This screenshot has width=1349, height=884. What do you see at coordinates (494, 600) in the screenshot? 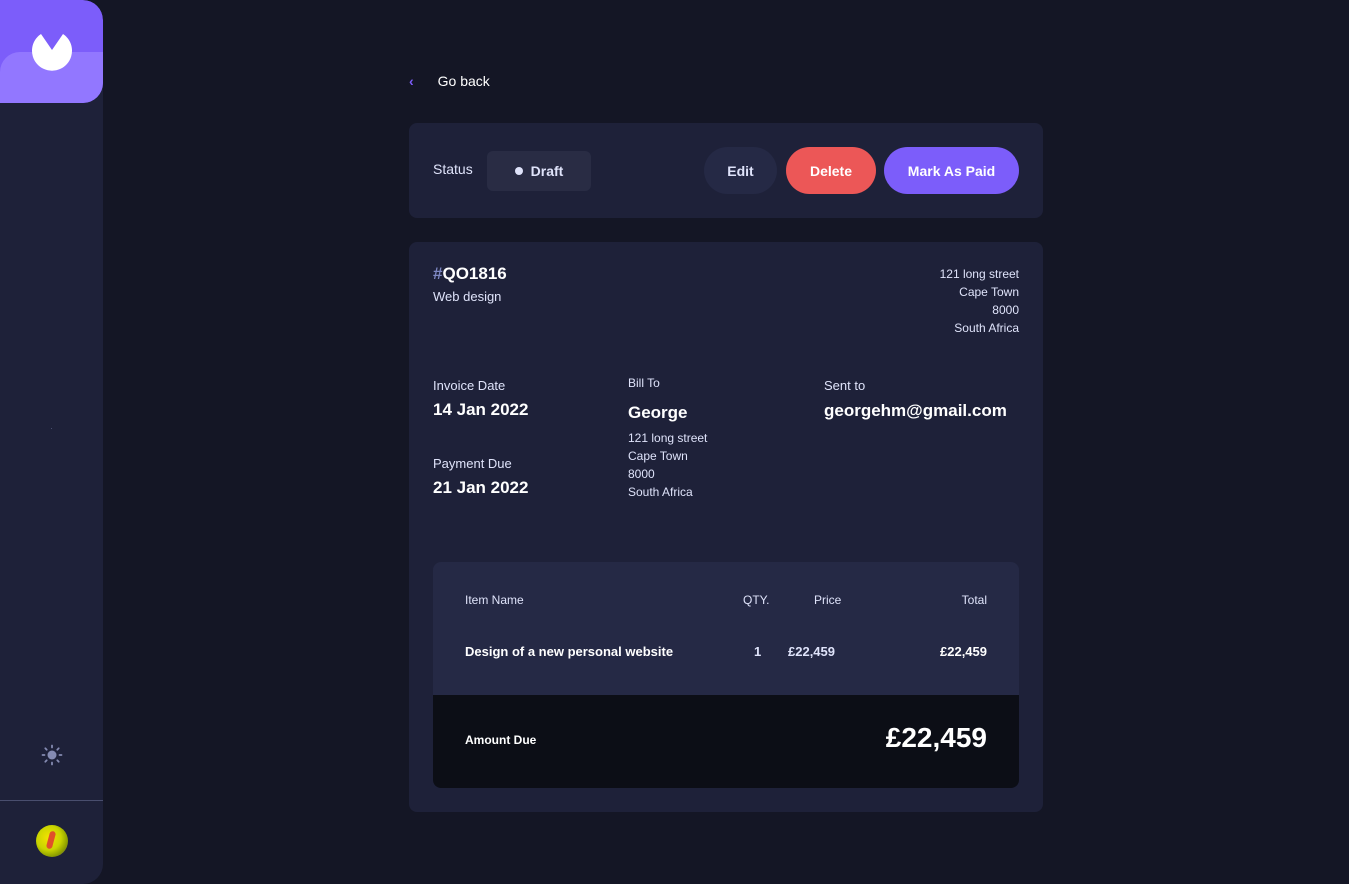
I see `items-header-name: Item Name` at bounding box center [494, 600].